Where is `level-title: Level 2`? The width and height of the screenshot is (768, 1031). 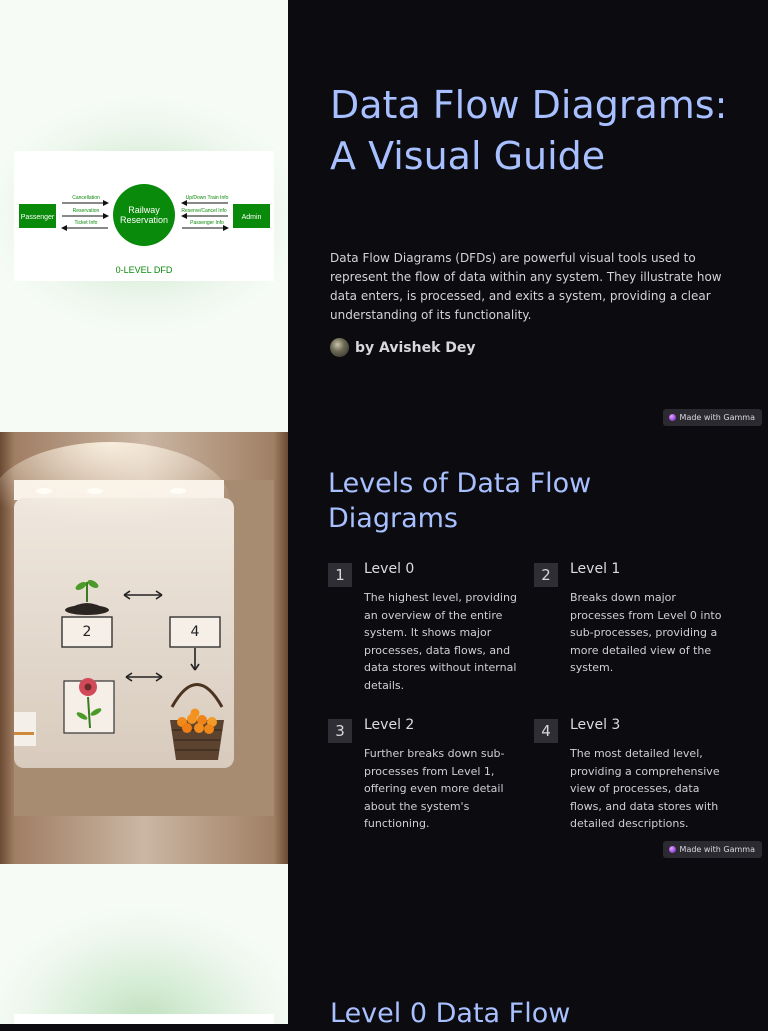 level-title: Level 2 is located at coordinates (389, 725).